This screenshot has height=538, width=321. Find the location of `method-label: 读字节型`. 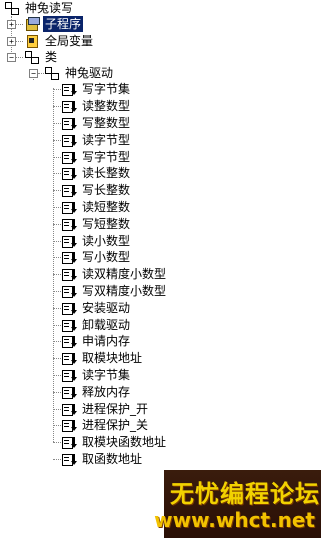

method-label: 读字节型 is located at coordinates (106, 140).